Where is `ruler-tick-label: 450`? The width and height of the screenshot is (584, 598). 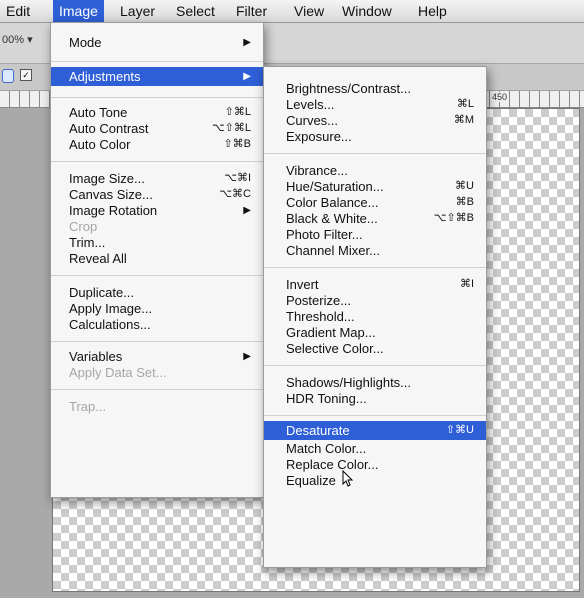 ruler-tick-label: 450 is located at coordinates (500, 97).